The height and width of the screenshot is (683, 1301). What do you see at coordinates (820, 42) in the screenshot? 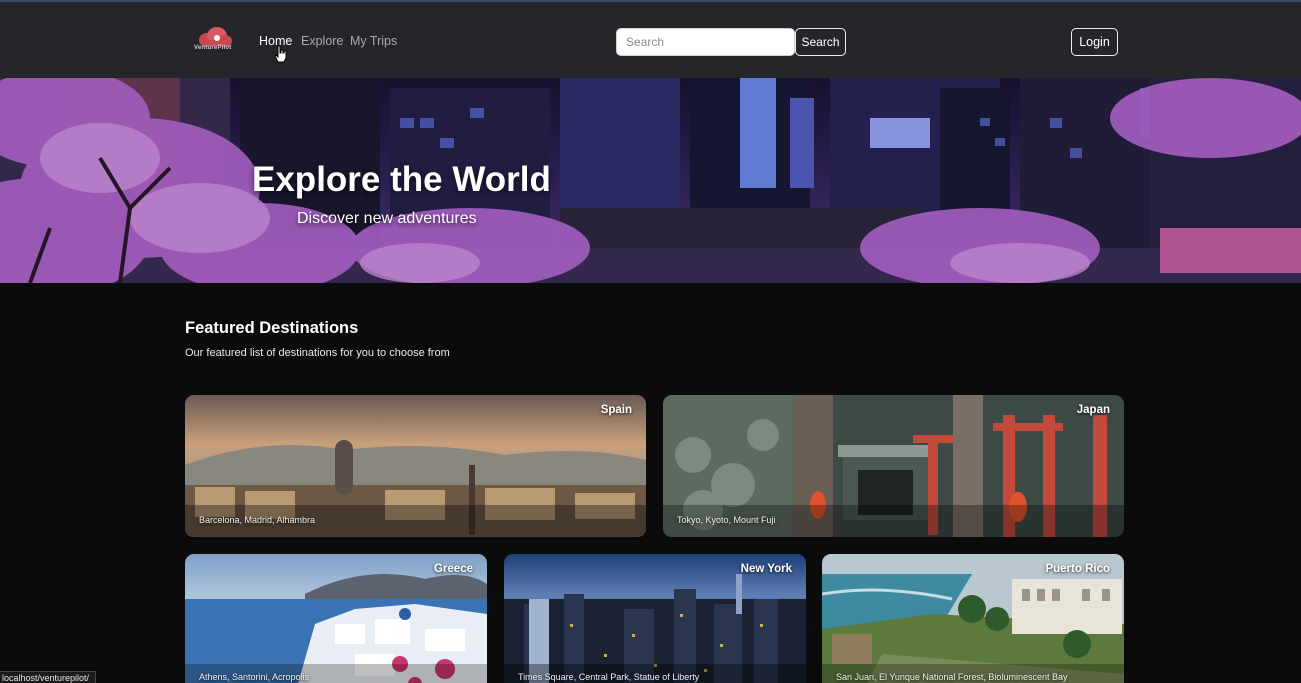
I see `search-button: Search` at bounding box center [820, 42].